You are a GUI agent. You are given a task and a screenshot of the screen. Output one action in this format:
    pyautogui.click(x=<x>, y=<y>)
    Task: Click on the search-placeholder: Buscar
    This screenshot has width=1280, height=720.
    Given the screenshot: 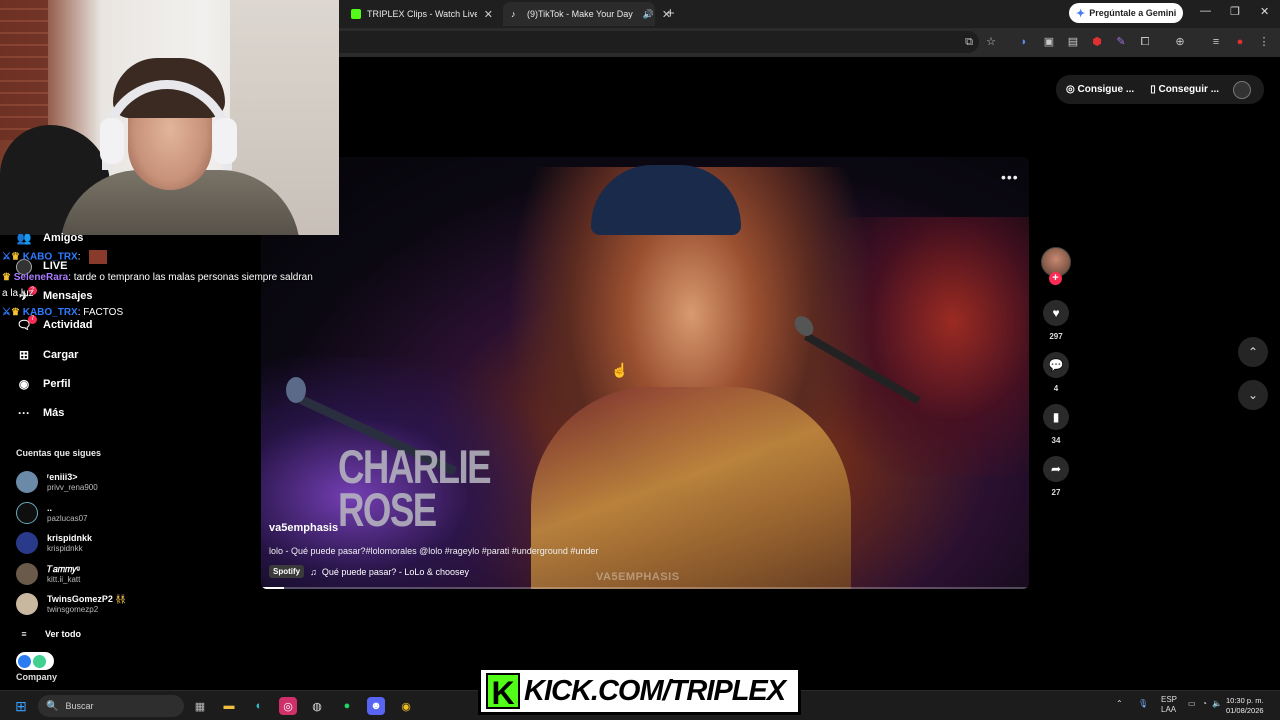 What is the action you would take?
    pyautogui.click(x=79, y=706)
    